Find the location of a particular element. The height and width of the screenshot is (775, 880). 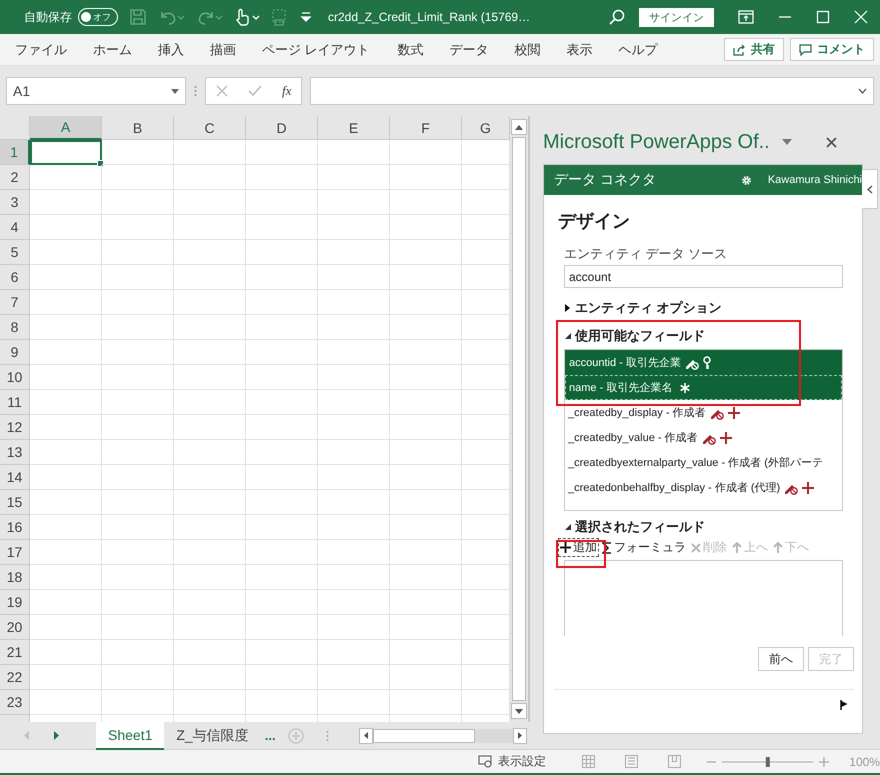

row-header: 13 is located at coordinates (15, 452).